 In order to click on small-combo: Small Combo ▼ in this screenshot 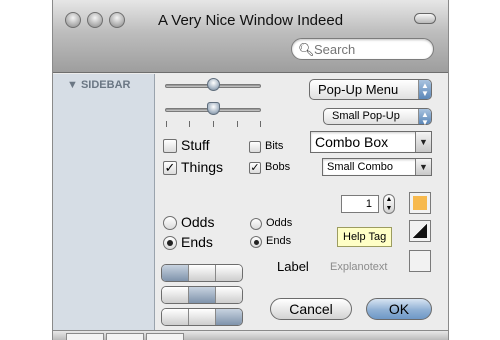, I will do `click(377, 167)`.